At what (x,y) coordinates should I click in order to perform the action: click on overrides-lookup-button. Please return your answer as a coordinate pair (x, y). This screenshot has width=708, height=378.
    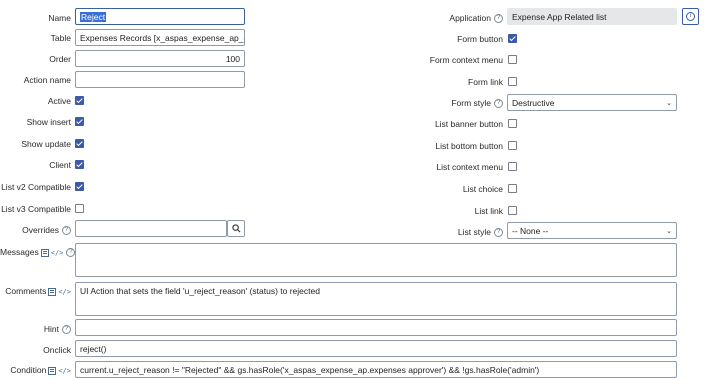
    Looking at the image, I should click on (236, 228).